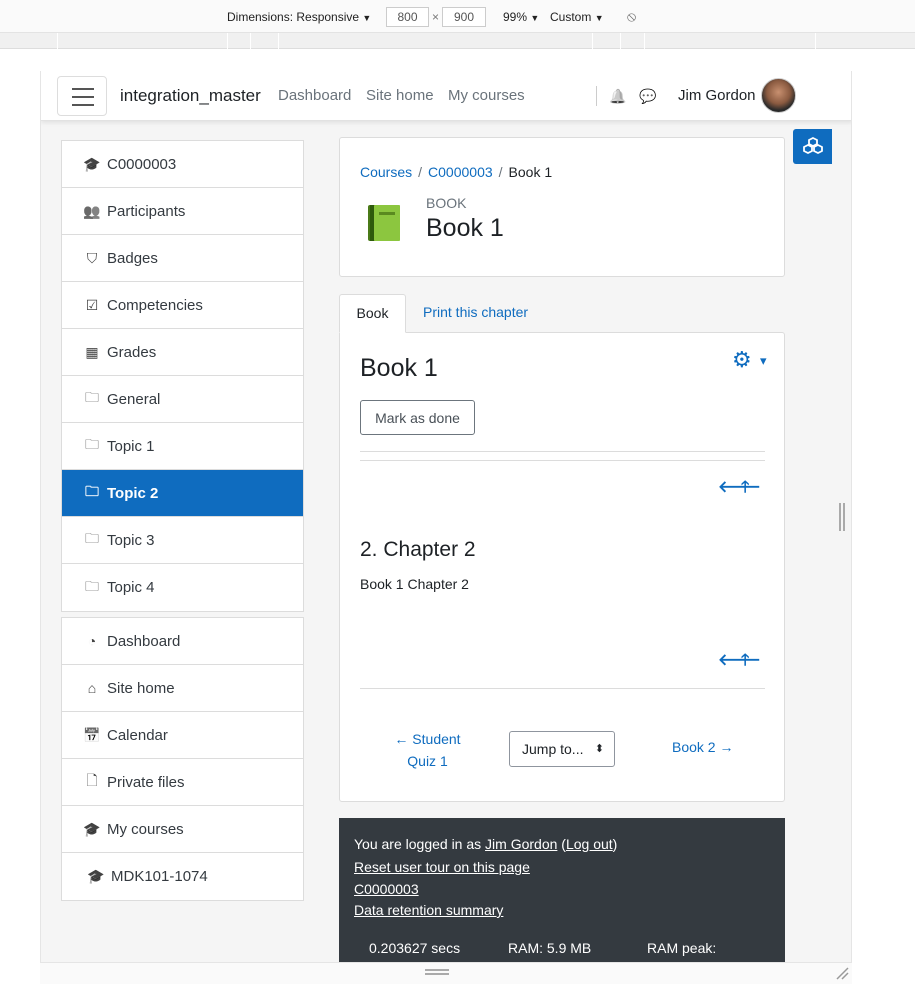 This screenshot has width=915, height=984. I want to click on chevron-down-icon: ▾, so click(763, 361).